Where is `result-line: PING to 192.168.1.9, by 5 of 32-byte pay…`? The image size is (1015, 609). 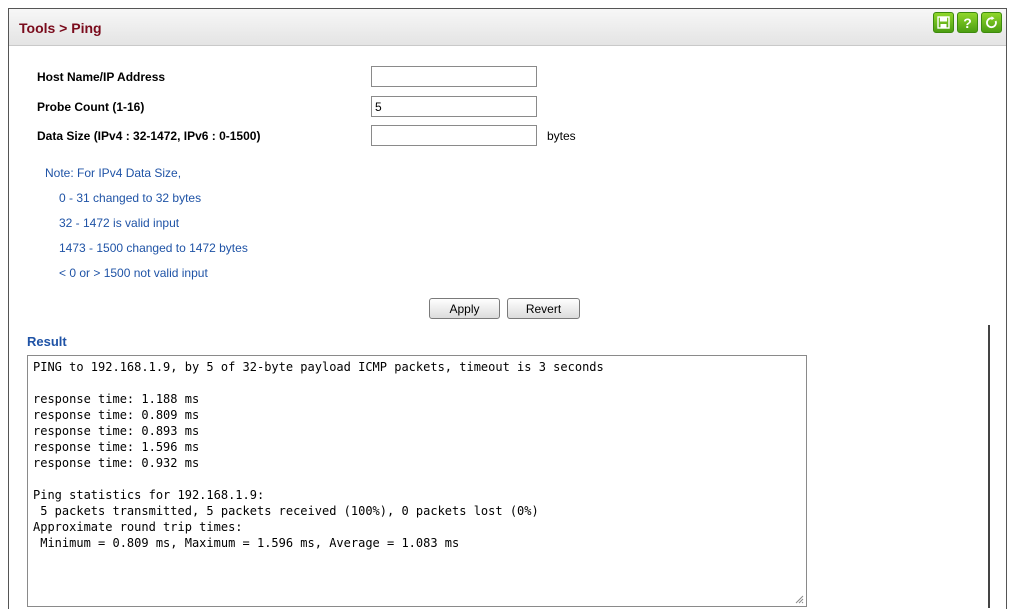
result-line: PING to 192.168.1.9, by 5 of 32-byte pay… is located at coordinates (318, 367).